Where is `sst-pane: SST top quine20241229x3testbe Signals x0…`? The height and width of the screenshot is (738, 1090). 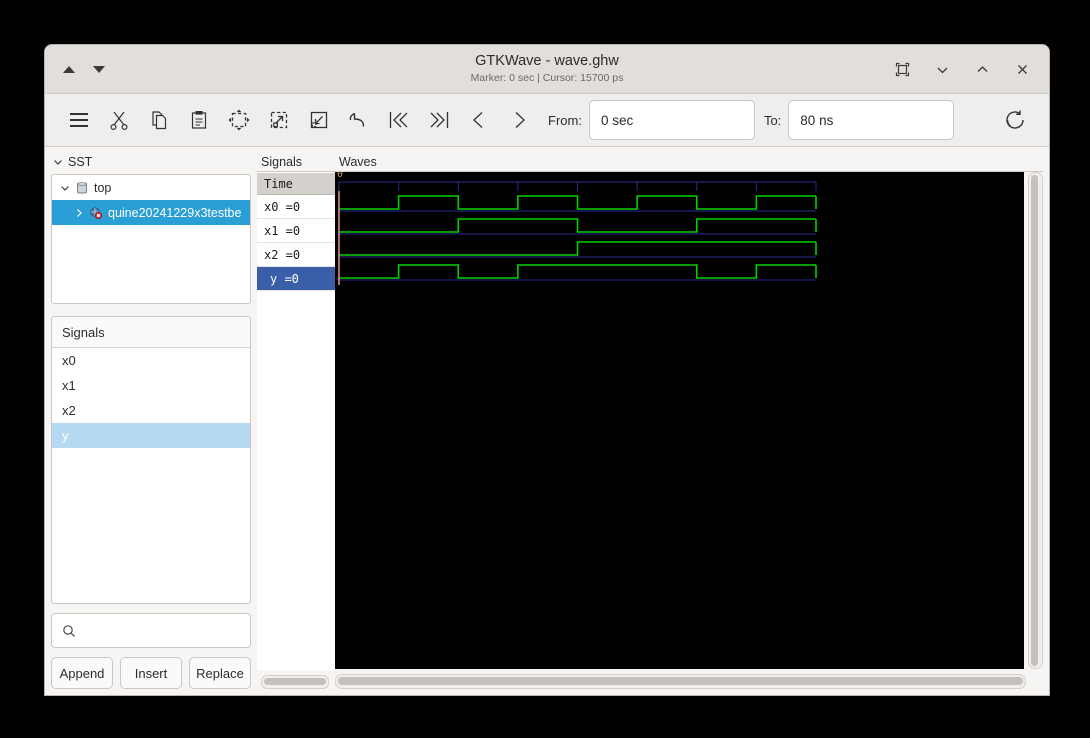
sst-pane: SST top quine20241229x3testbe Signals x0… is located at coordinates (151, 421).